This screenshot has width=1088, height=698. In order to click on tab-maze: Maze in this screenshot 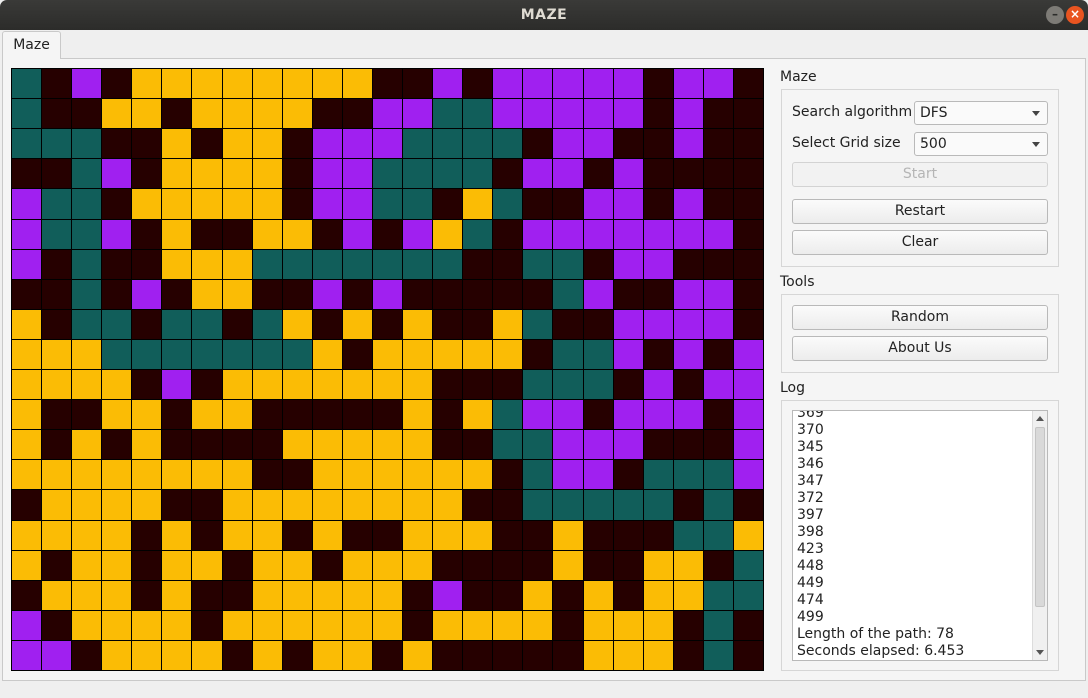, I will do `click(31, 45)`.